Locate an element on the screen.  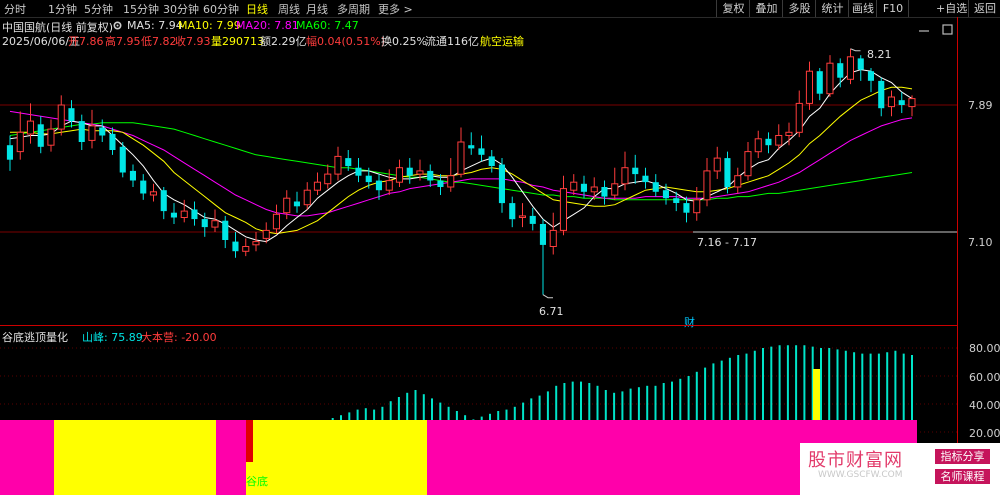
high-annotation: 8.21 is located at coordinates (879, 54).